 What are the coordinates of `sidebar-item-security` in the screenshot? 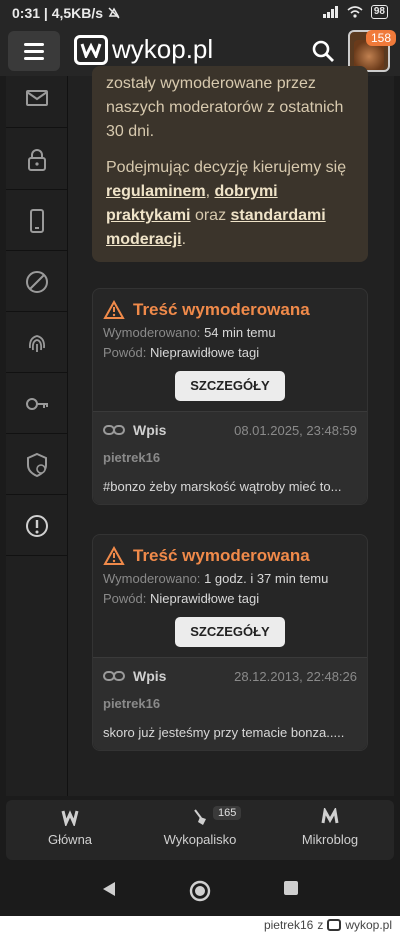 It's located at (37, 160).